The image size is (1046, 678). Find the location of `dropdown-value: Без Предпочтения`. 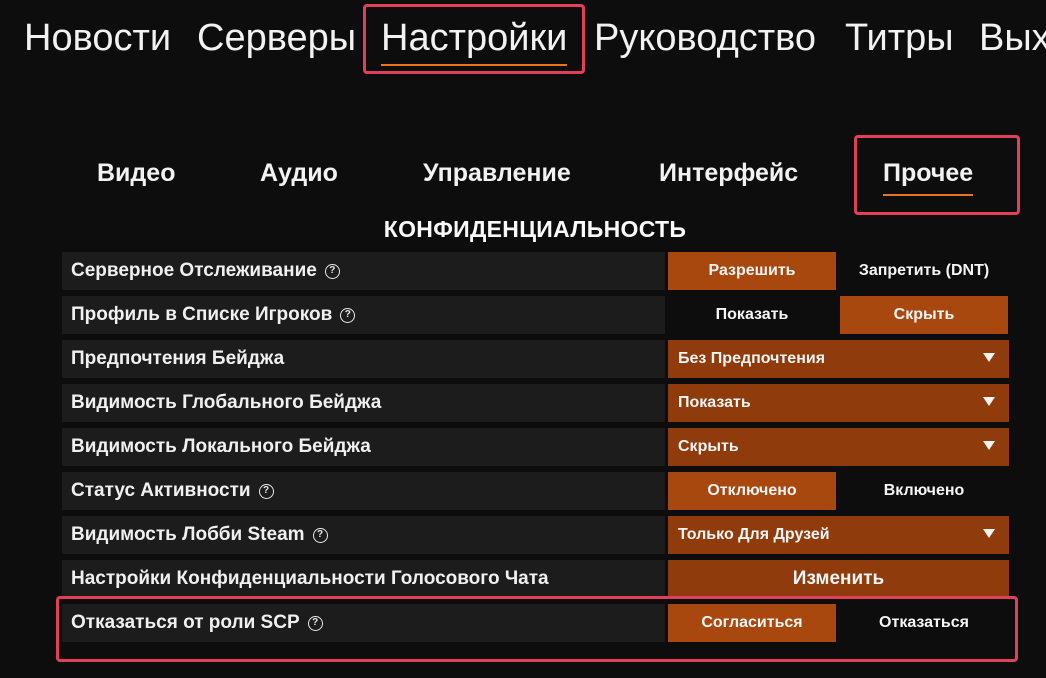

dropdown-value: Без Предпочтения is located at coordinates (752, 358).